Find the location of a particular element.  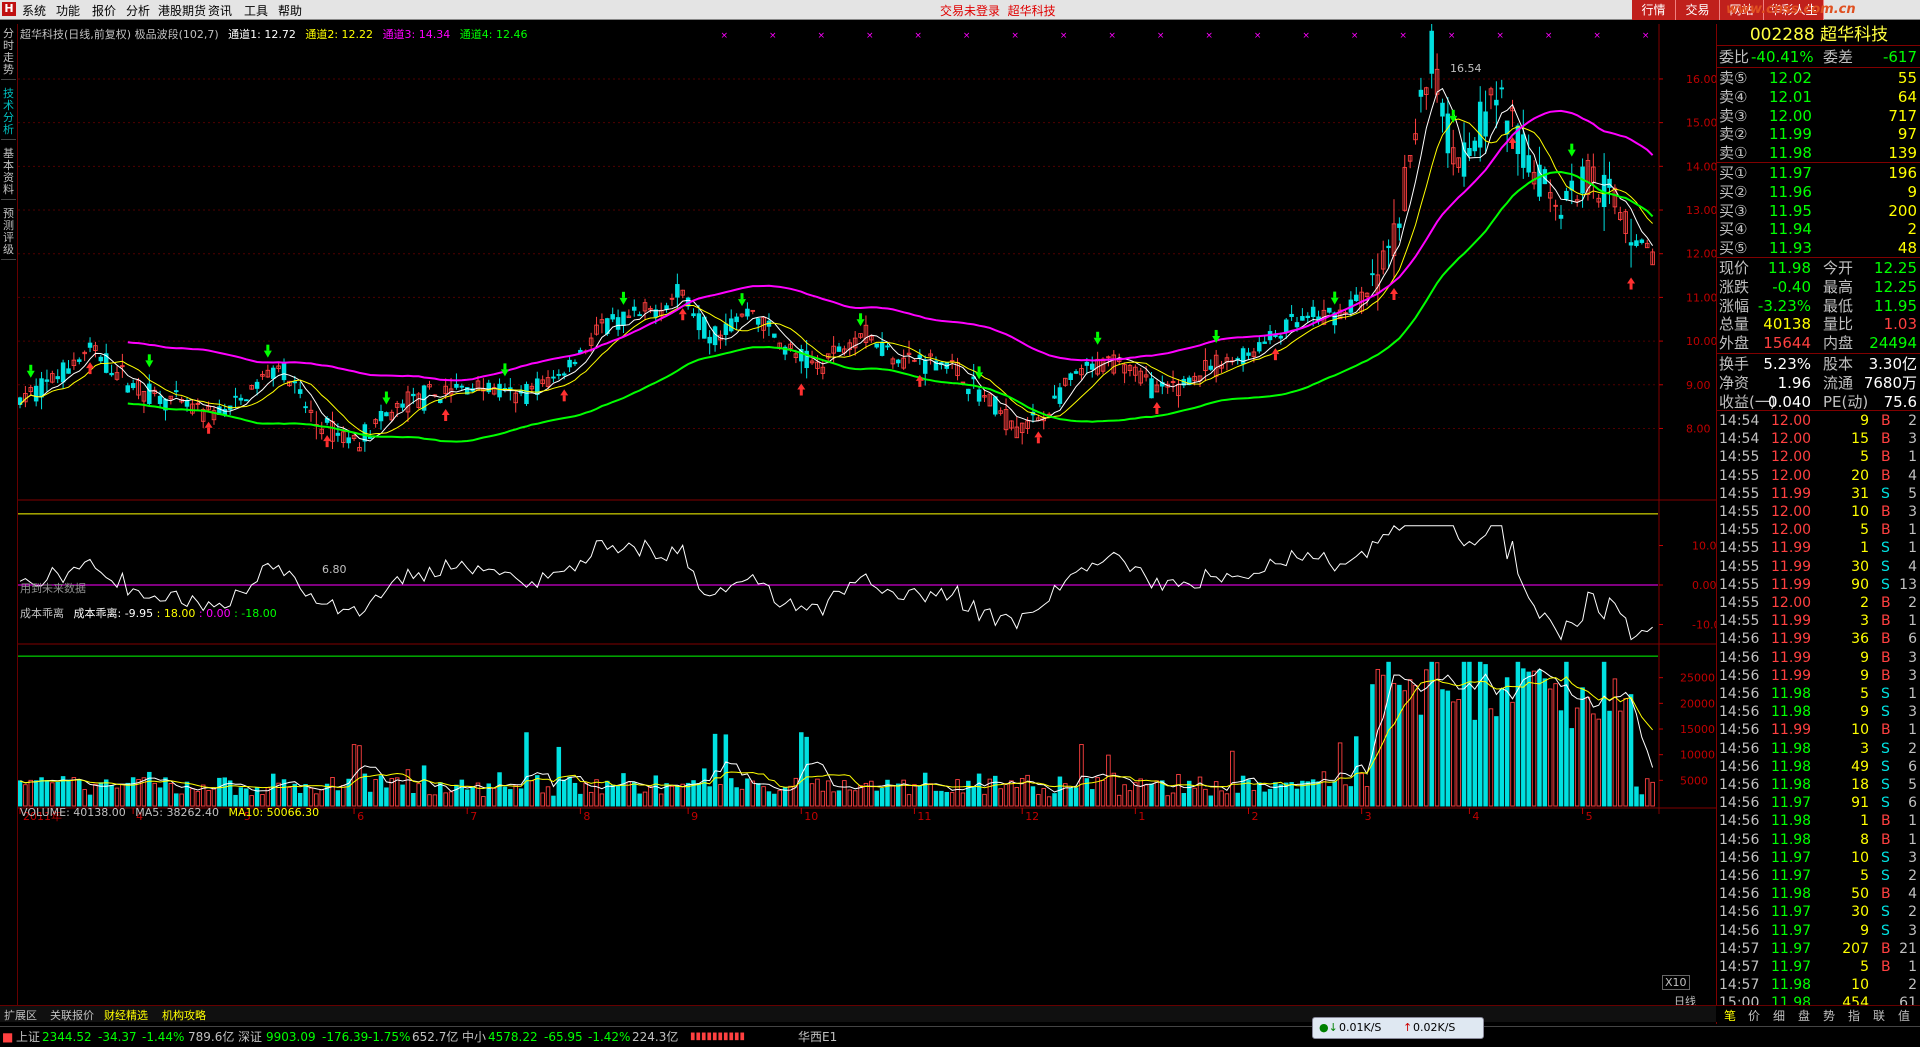

tick-row: 14:56 11.97 5 S 2 is located at coordinates (1818, 876).